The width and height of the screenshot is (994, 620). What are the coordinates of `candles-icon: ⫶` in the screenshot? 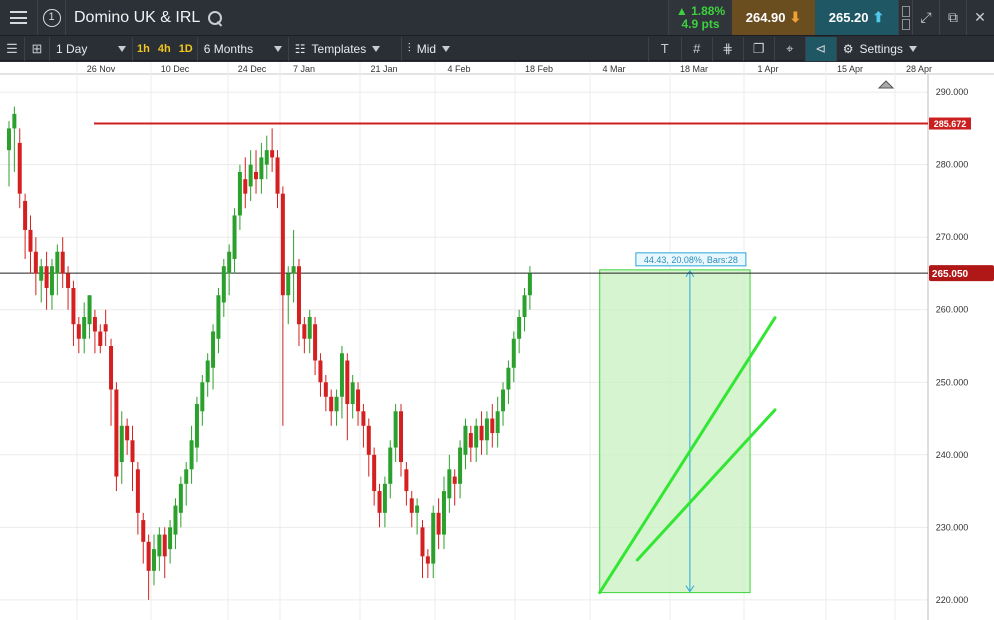 It's located at (409, 48).